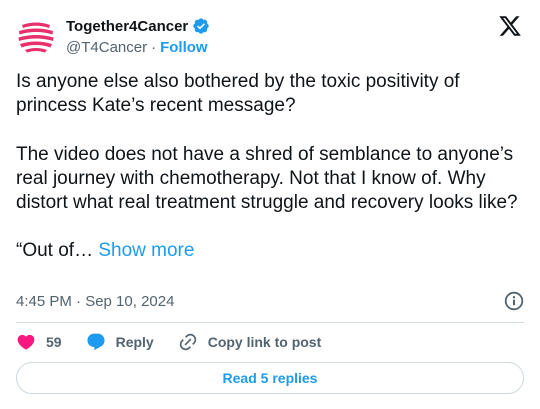  Describe the element at coordinates (54, 342) in the screenshot. I see `like-count: 59` at that location.